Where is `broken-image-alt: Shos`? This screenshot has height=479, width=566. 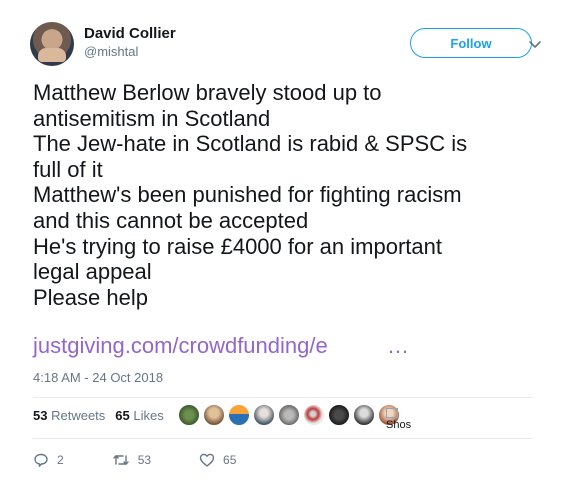
broken-image-alt: Shos is located at coordinates (399, 425).